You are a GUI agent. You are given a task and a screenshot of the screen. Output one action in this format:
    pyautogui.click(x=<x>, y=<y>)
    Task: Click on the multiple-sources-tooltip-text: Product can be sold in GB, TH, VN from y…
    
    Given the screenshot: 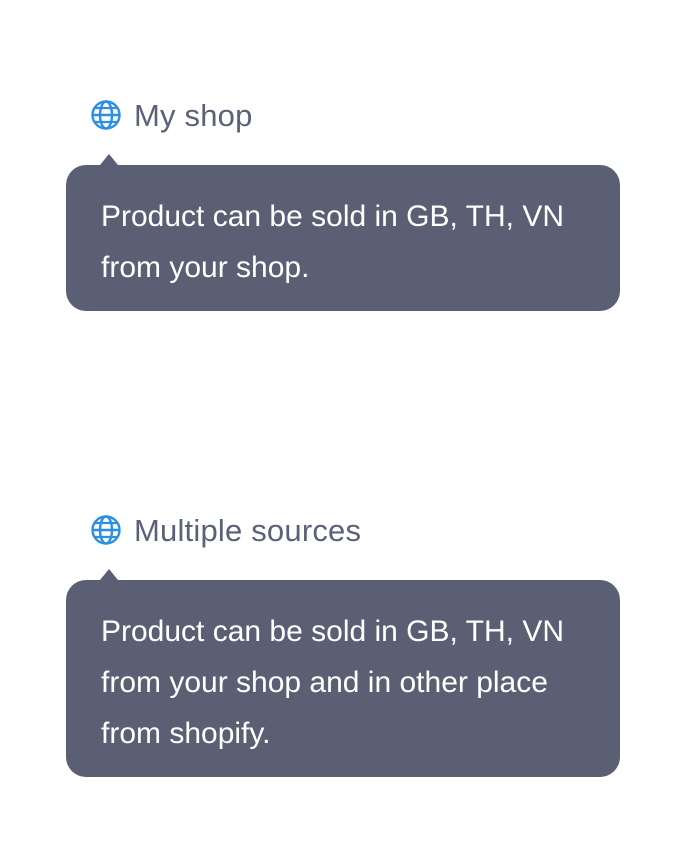 What is the action you would take?
    pyautogui.click(x=332, y=682)
    